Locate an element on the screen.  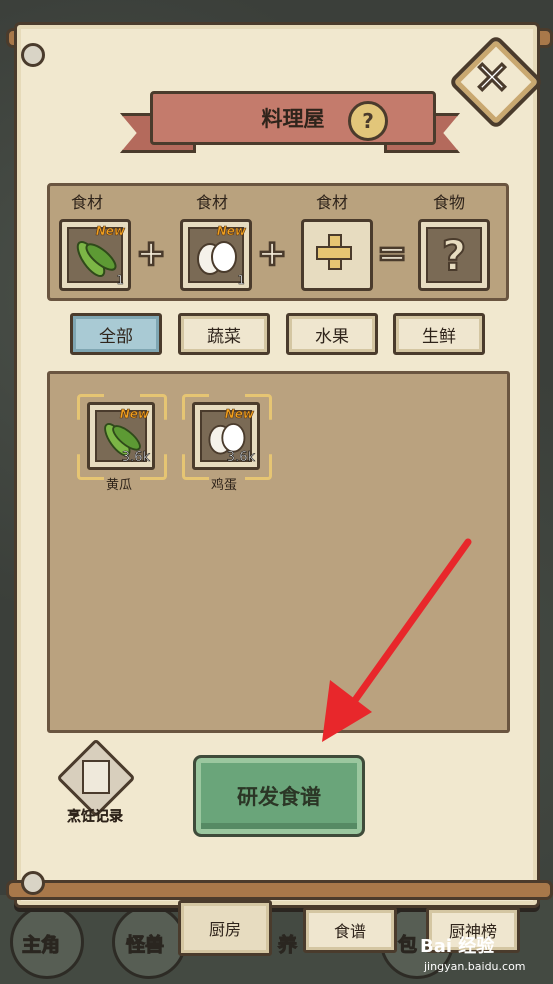
add-ingredient-icon is located at coordinates (334, 252).